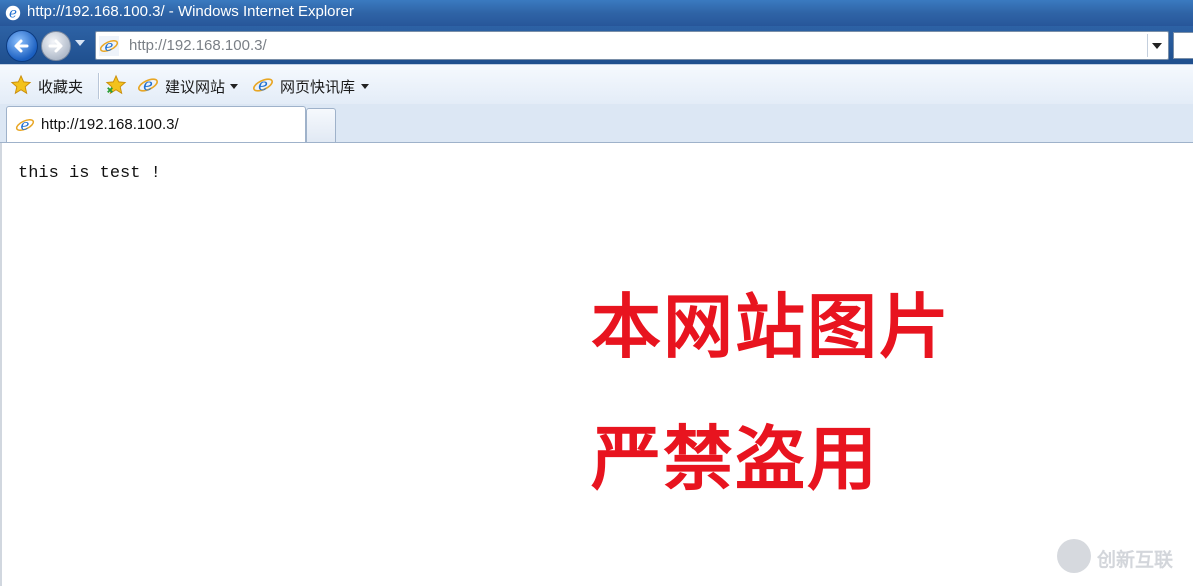  I want to click on address-url: http://192.168.100.3/, so click(198, 45).